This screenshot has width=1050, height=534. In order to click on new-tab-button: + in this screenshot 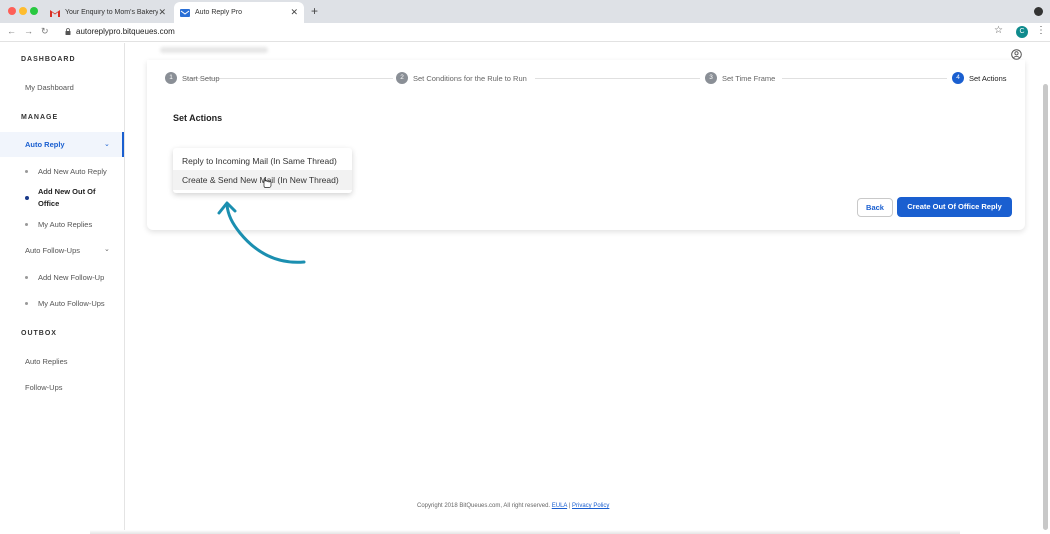, I will do `click(314, 11)`.